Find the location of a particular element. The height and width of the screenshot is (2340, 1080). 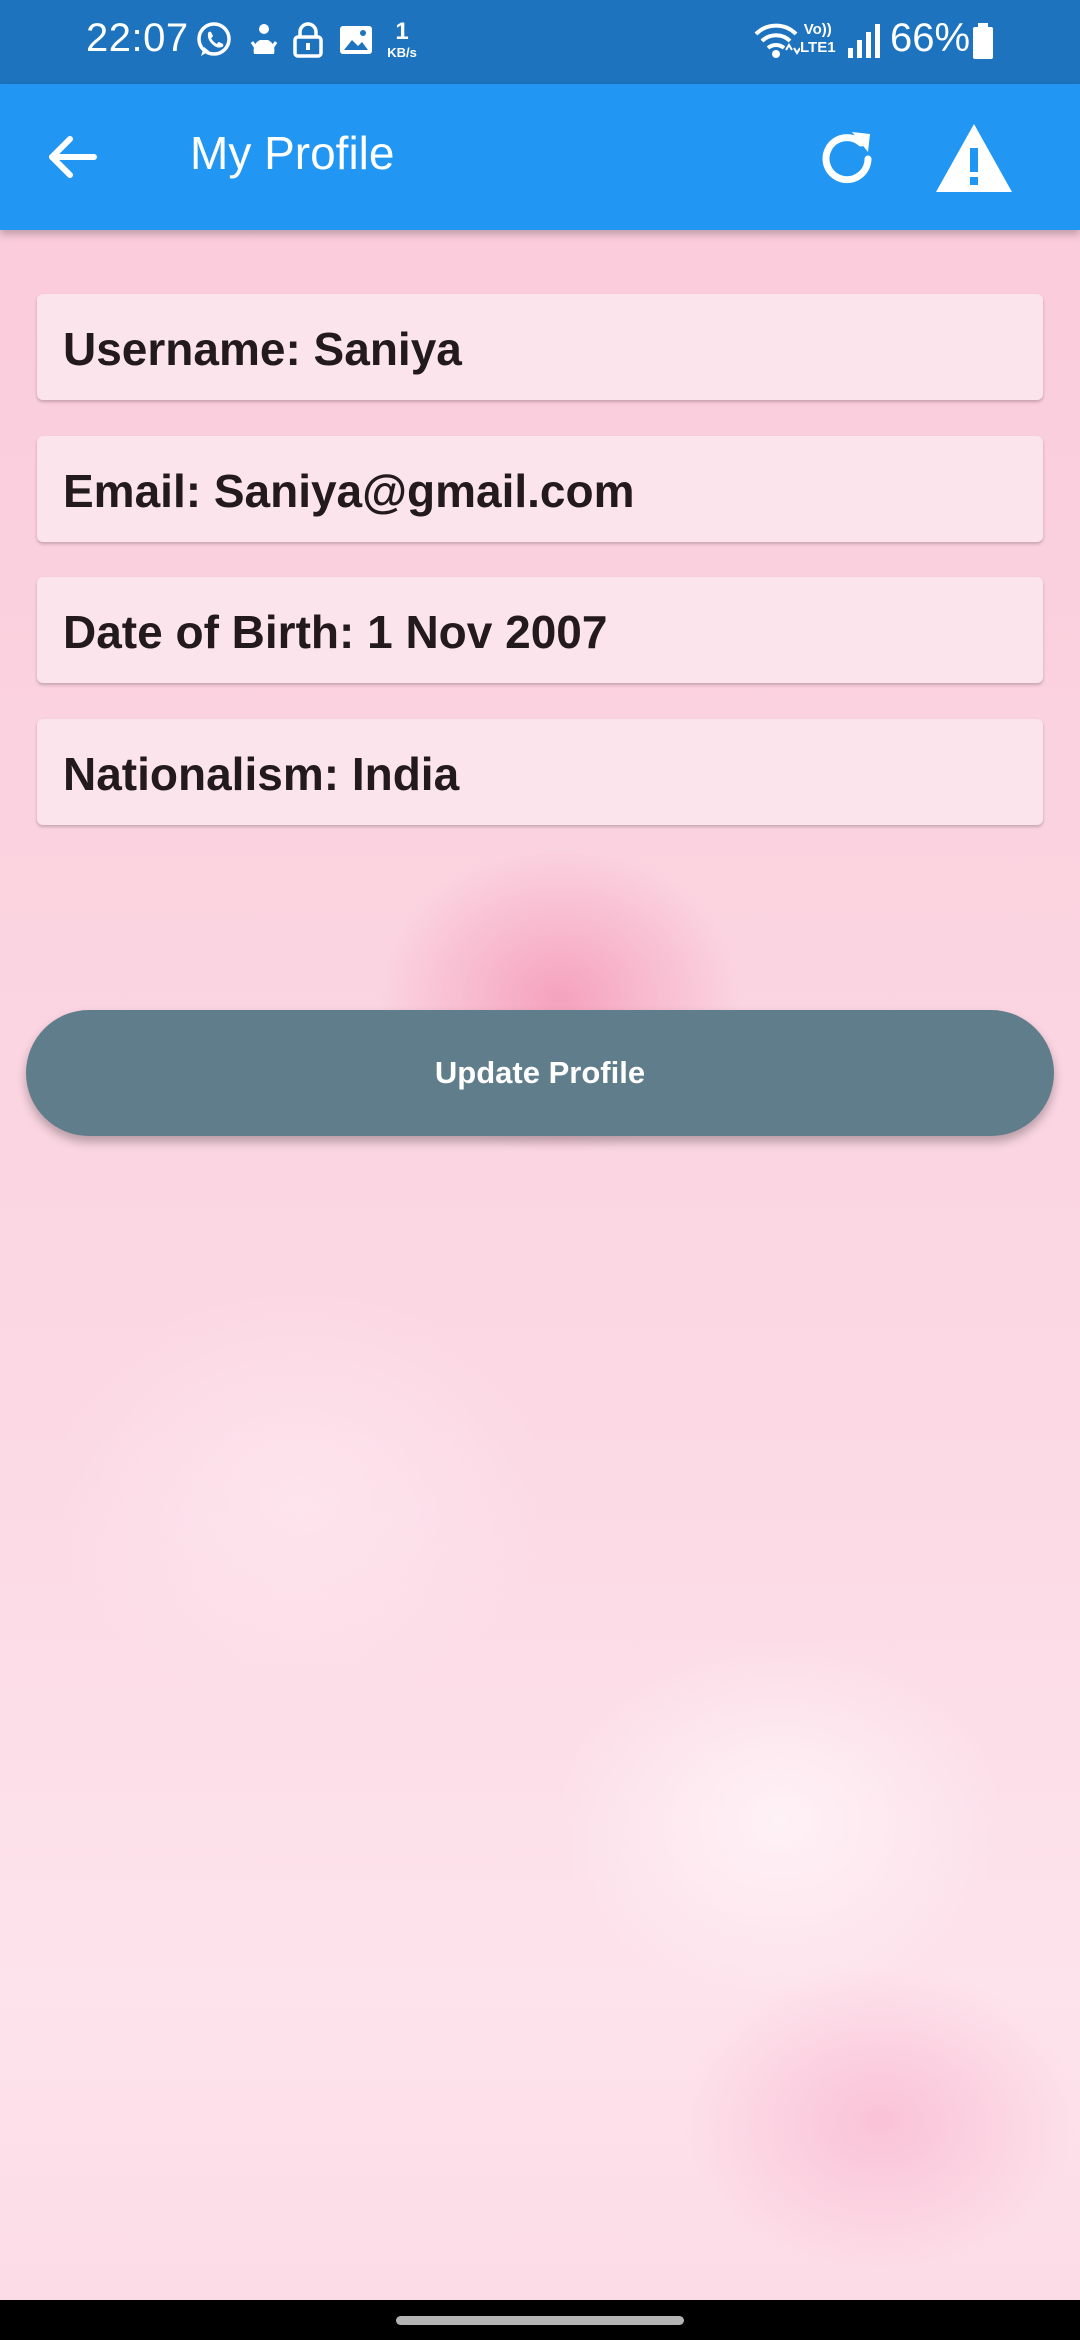

network-speed: 1 KB/s is located at coordinates (402, 39).